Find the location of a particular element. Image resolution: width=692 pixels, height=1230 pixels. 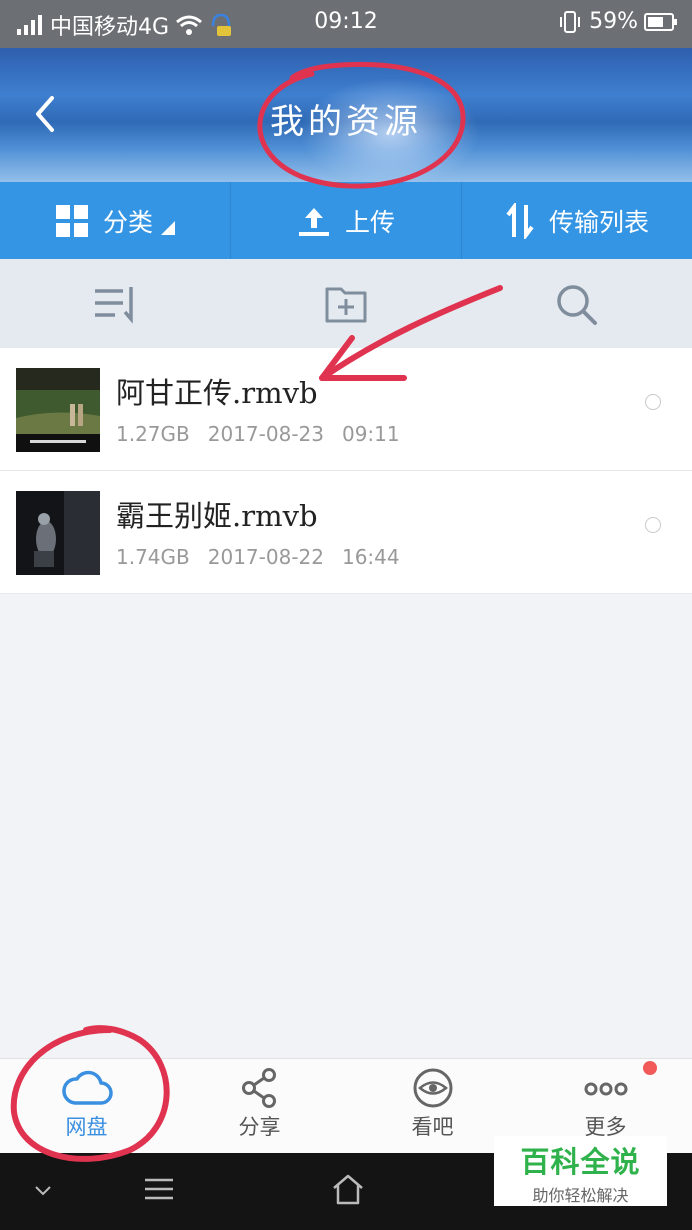

more-icon is located at coordinates (605, 1089).